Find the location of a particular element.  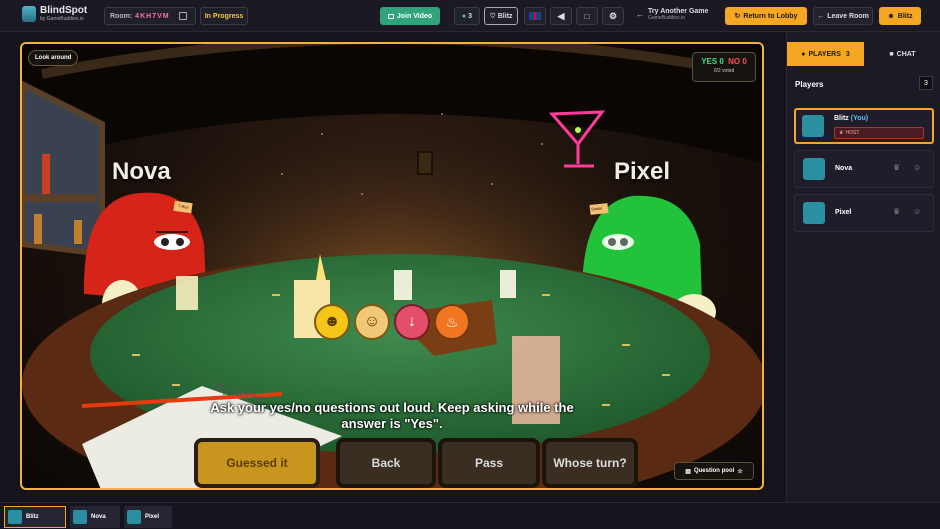

player-count-button: ● 3 is located at coordinates (467, 16).